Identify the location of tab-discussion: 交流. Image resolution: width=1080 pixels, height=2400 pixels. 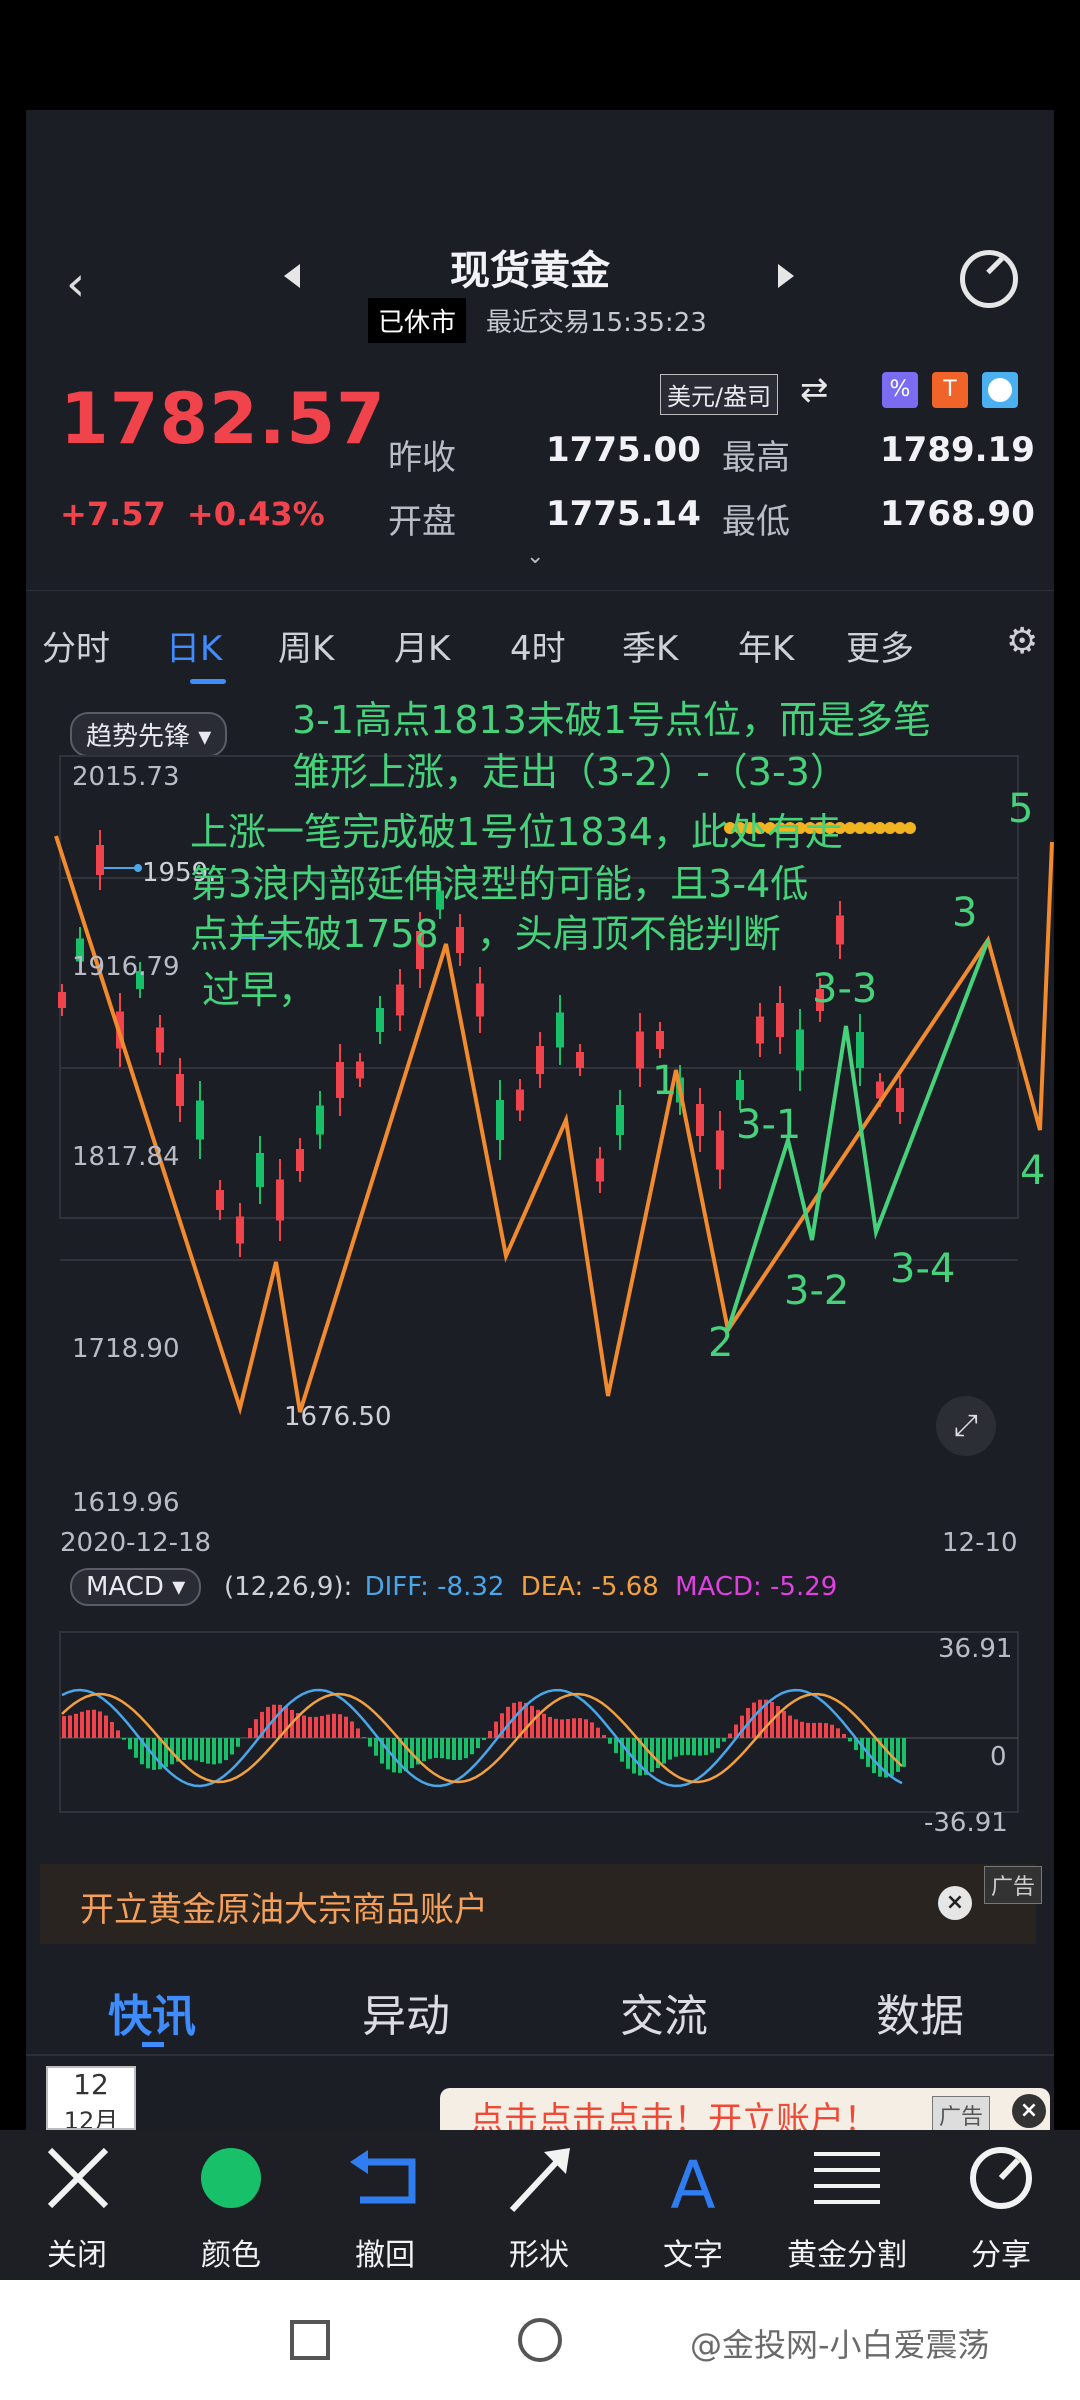
(664, 2012).